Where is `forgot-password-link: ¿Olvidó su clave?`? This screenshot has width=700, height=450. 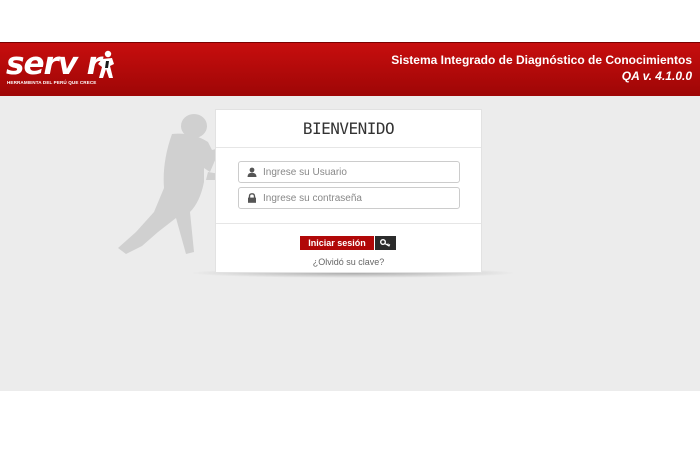 forgot-password-link: ¿Olvidó su clave? is located at coordinates (348, 262).